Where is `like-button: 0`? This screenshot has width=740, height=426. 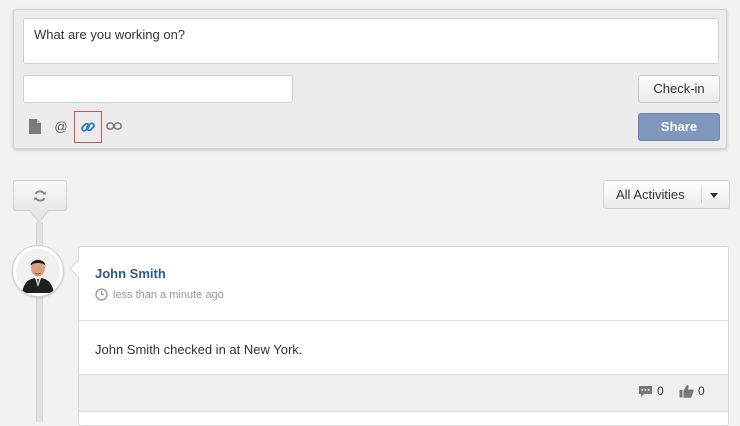 like-button: 0 is located at coordinates (692, 391).